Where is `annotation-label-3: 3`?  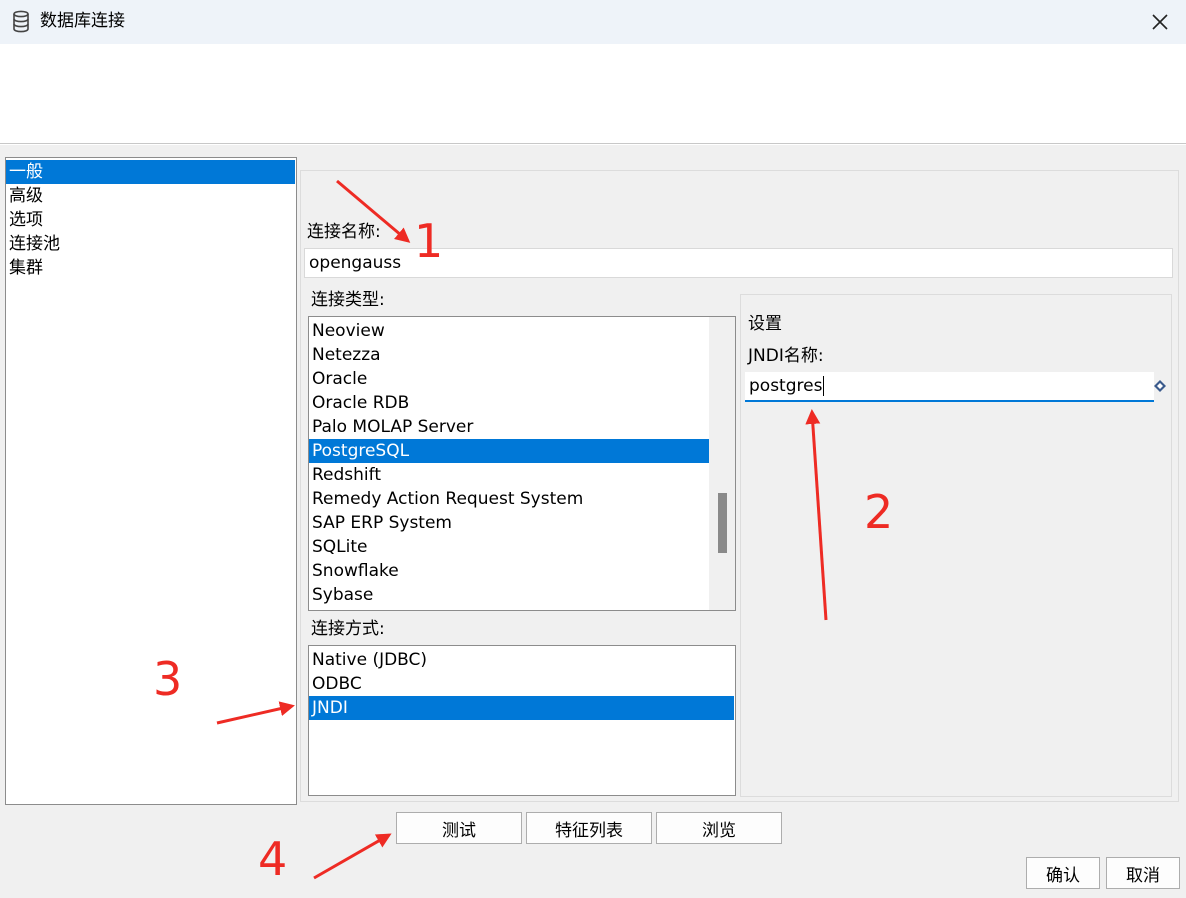 annotation-label-3: 3 is located at coordinates (168, 679).